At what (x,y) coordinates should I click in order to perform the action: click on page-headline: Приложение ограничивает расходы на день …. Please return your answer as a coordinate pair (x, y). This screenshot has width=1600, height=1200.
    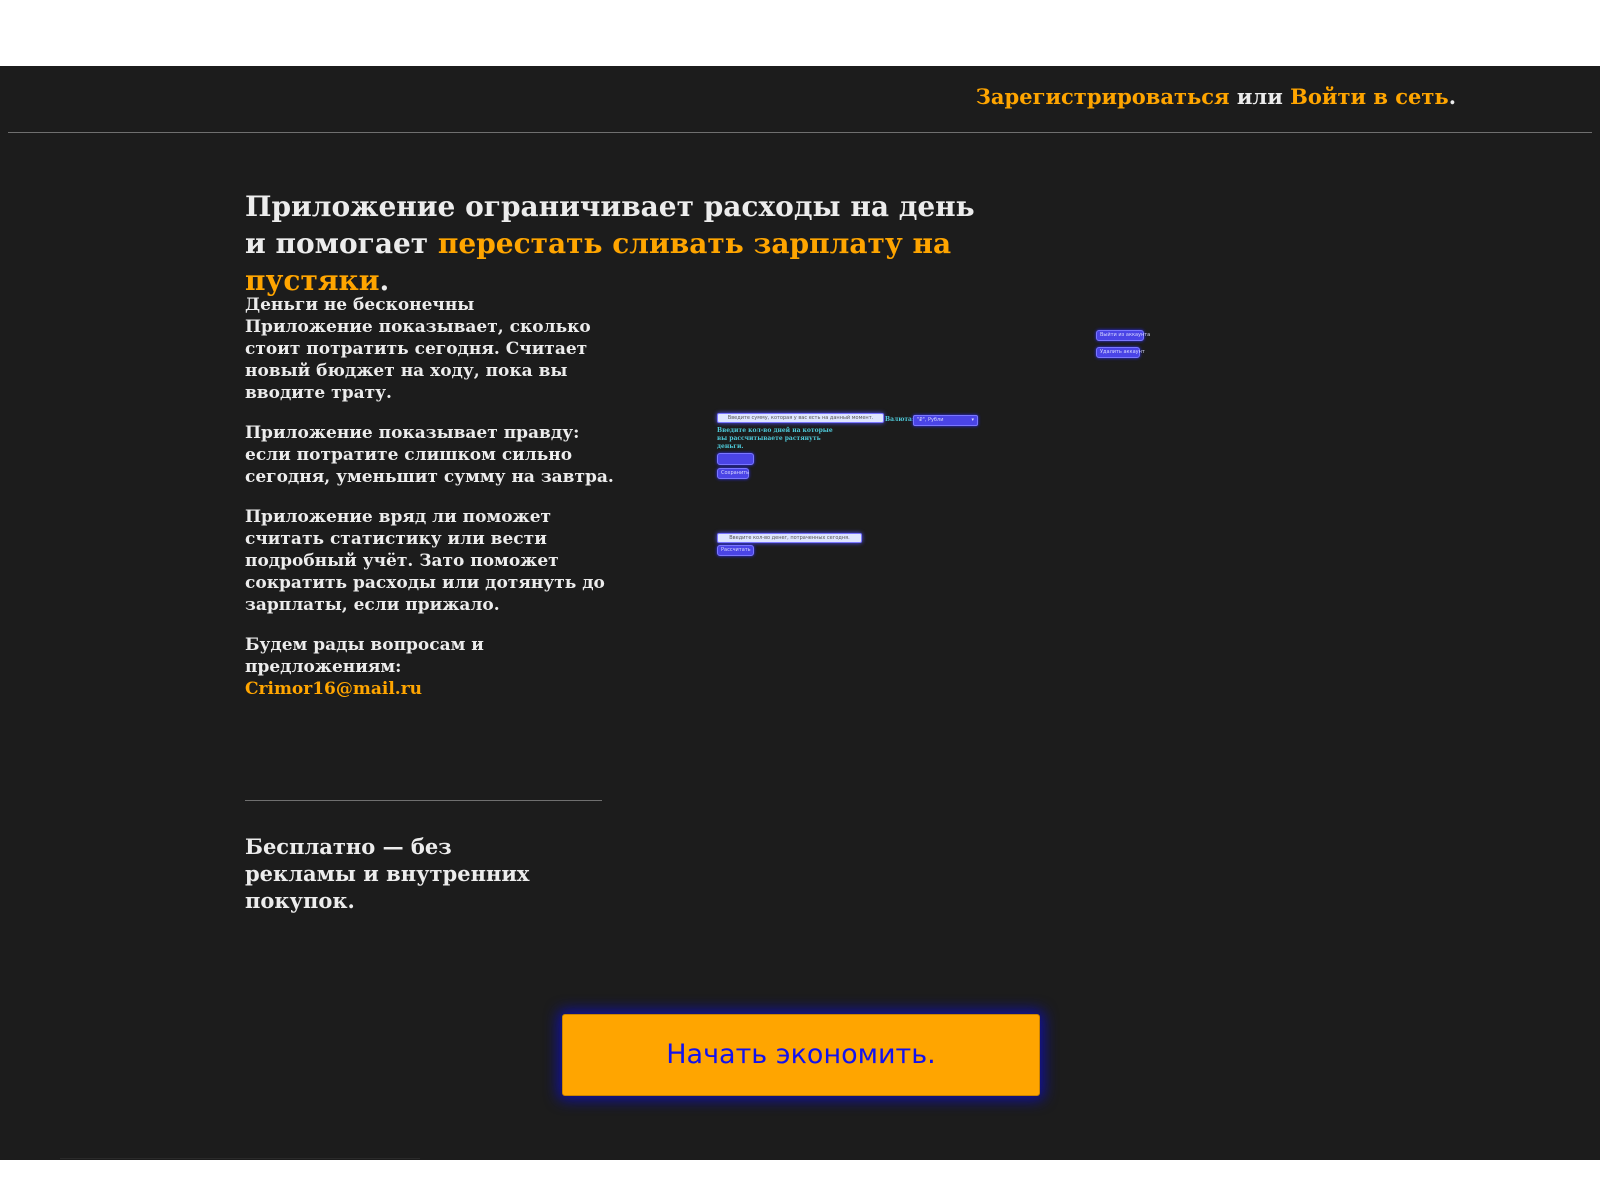
    Looking at the image, I should click on (625, 243).